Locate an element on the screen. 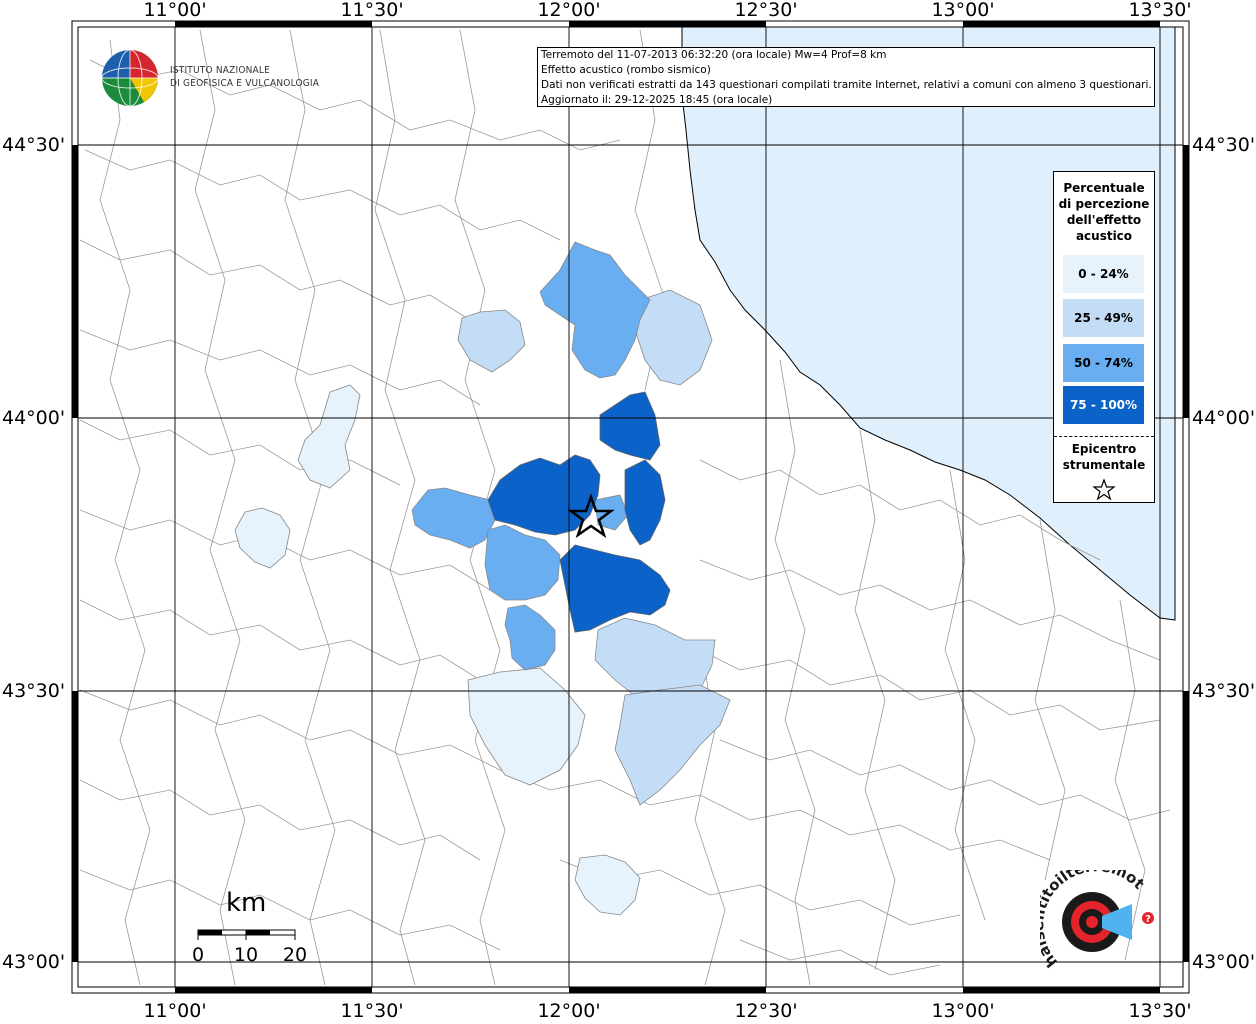 Image resolution: width=1256 pixels, height=1024 pixels. scale-tick-label: 20 is located at coordinates (295, 955).